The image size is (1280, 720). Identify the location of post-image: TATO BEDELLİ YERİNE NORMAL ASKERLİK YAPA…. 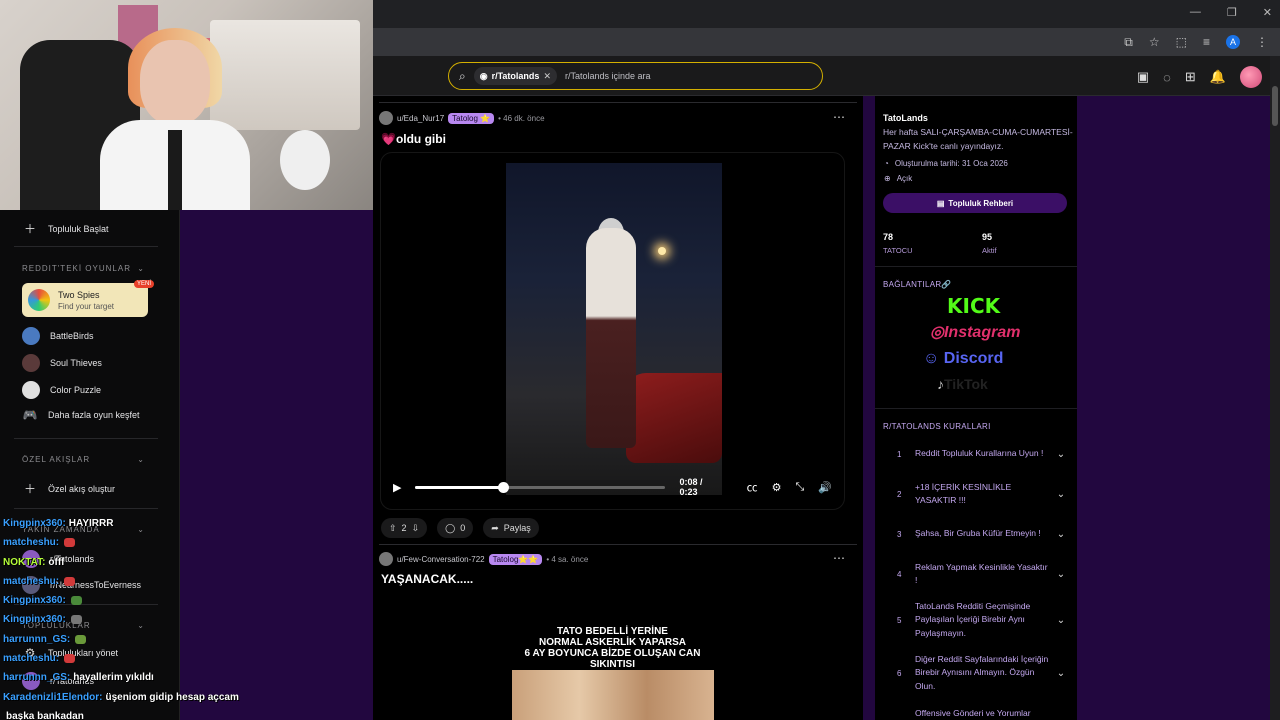
(612, 656).